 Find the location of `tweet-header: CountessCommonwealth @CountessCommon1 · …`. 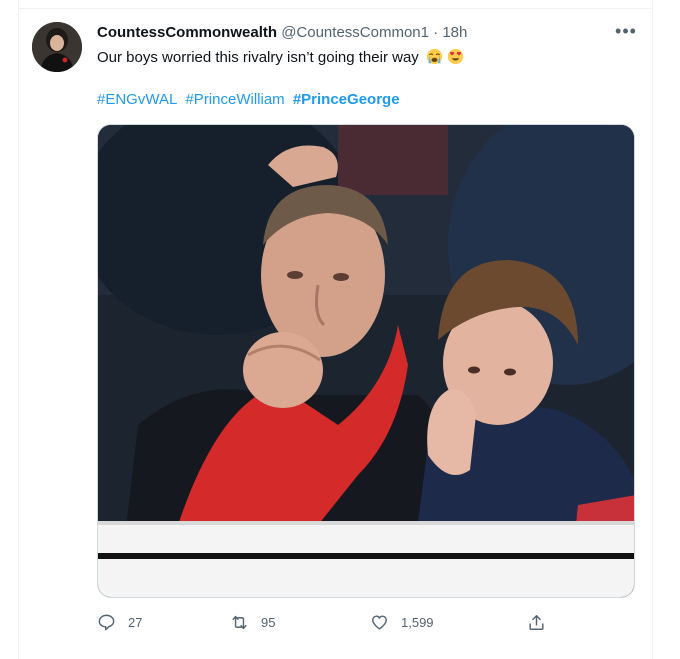

tweet-header: CountessCommonwealth @CountessCommon1 · … is located at coordinates (282, 32).